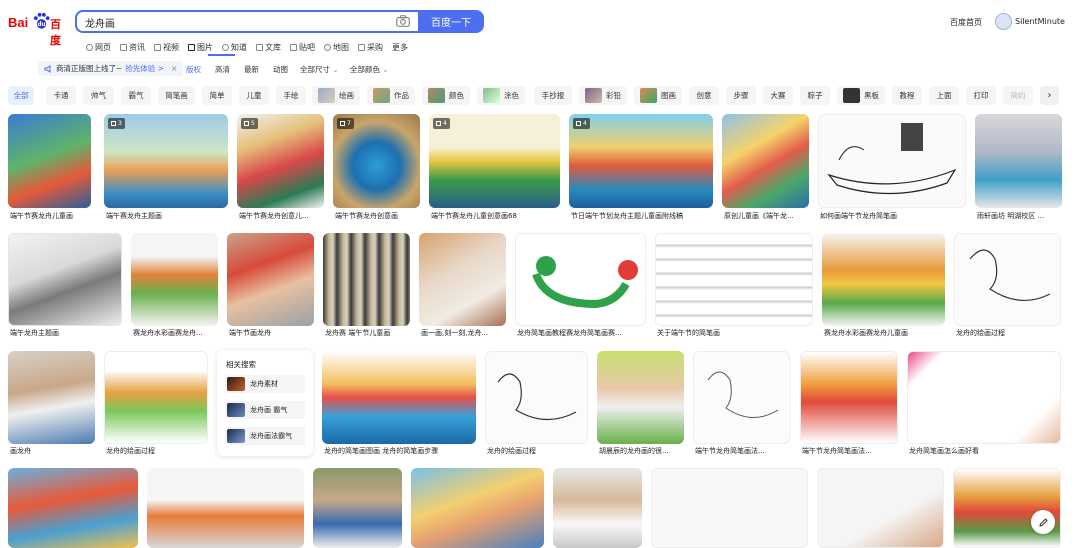 The width and height of the screenshot is (1080, 548). Describe the element at coordinates (234, 47) in the screenshot. I see `tab-zhidao: 知道` at that location.